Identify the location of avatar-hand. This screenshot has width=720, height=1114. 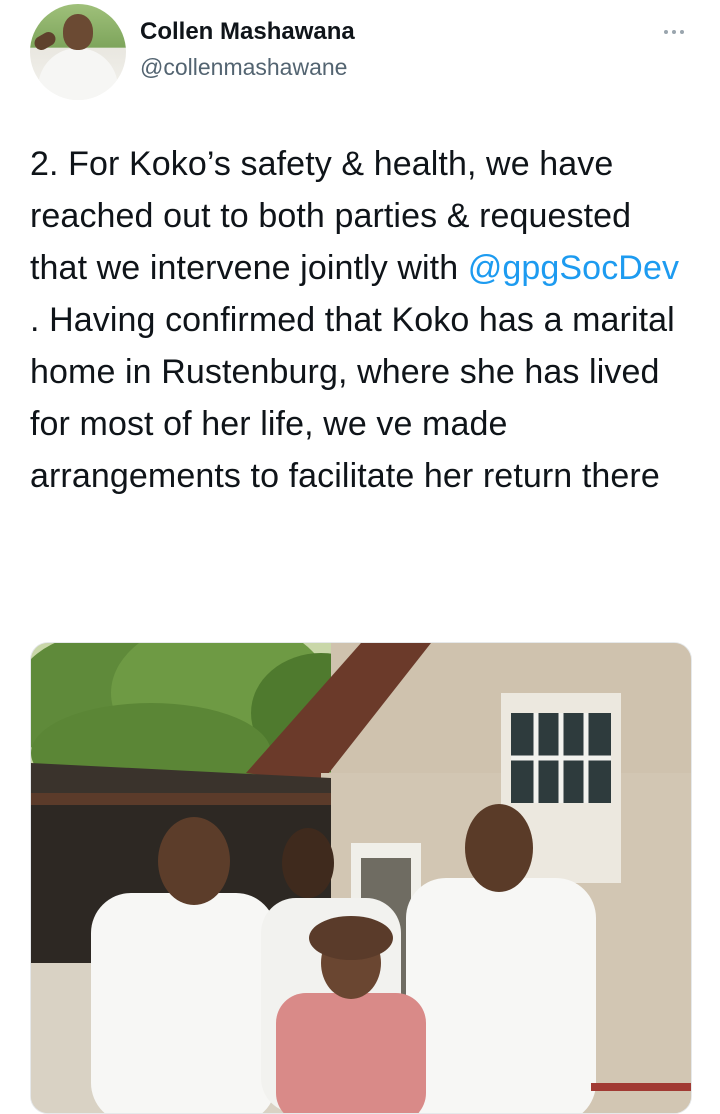
(45, 41).